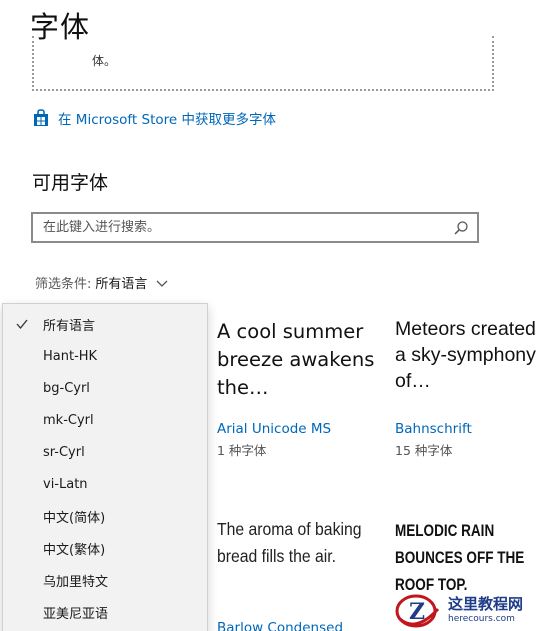  Describe the element at coordinates (280, 625) in the screenshot. I see `font-name-barlow: Barlow Condensed` at that location.